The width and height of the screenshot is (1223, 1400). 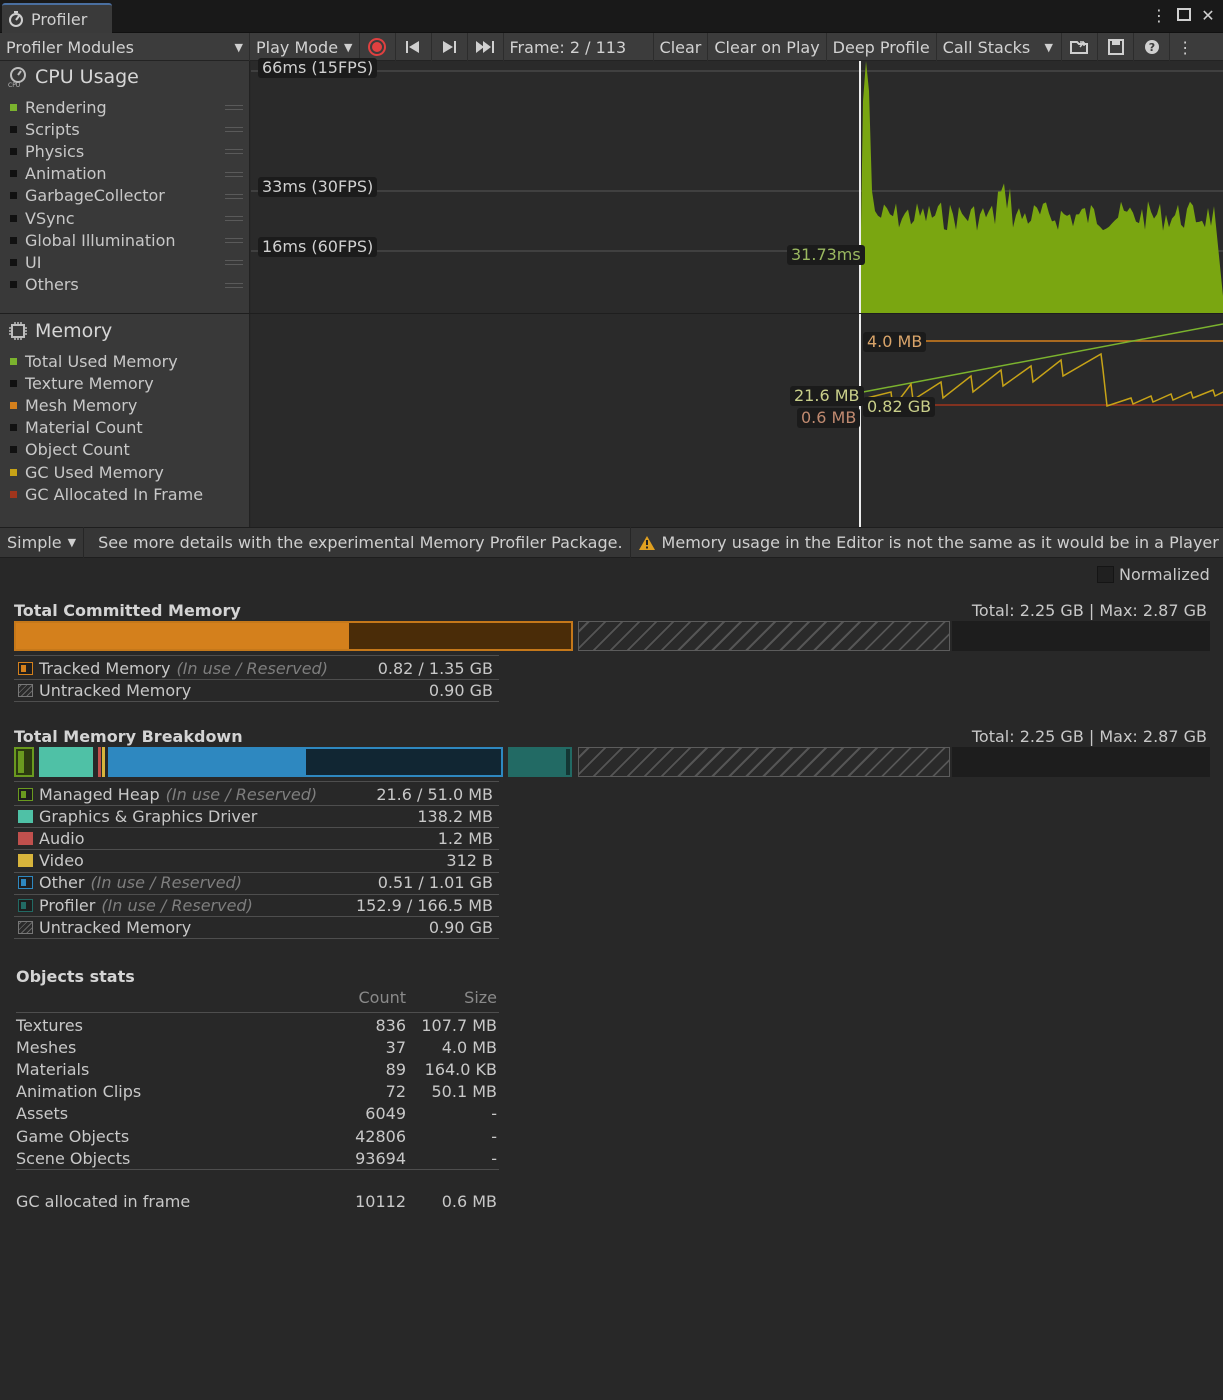 What do you see at coordinates (1185, 47) in the screenshot?
I see `more-menu-icon: ⋮` at bounding box center [1185, 47].